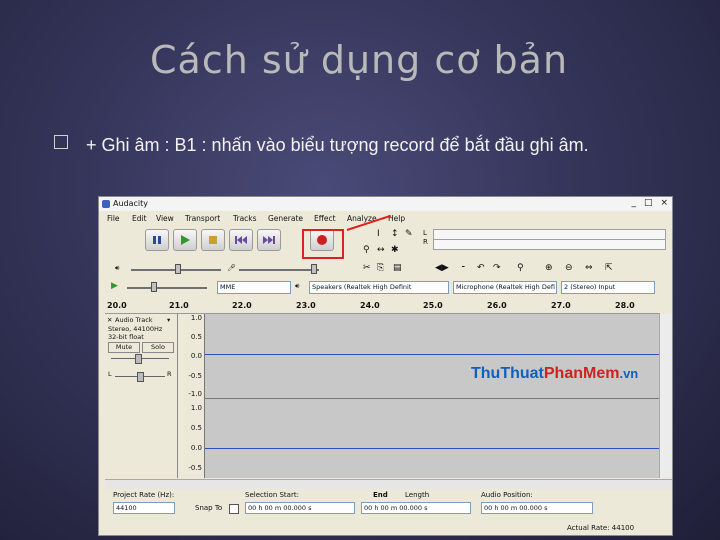 The image size is (720, 540). Describe the element at coordinates (359, 60) in the screenshot. I see `slide-title: Cách sử dụng cơ bản` at that location.